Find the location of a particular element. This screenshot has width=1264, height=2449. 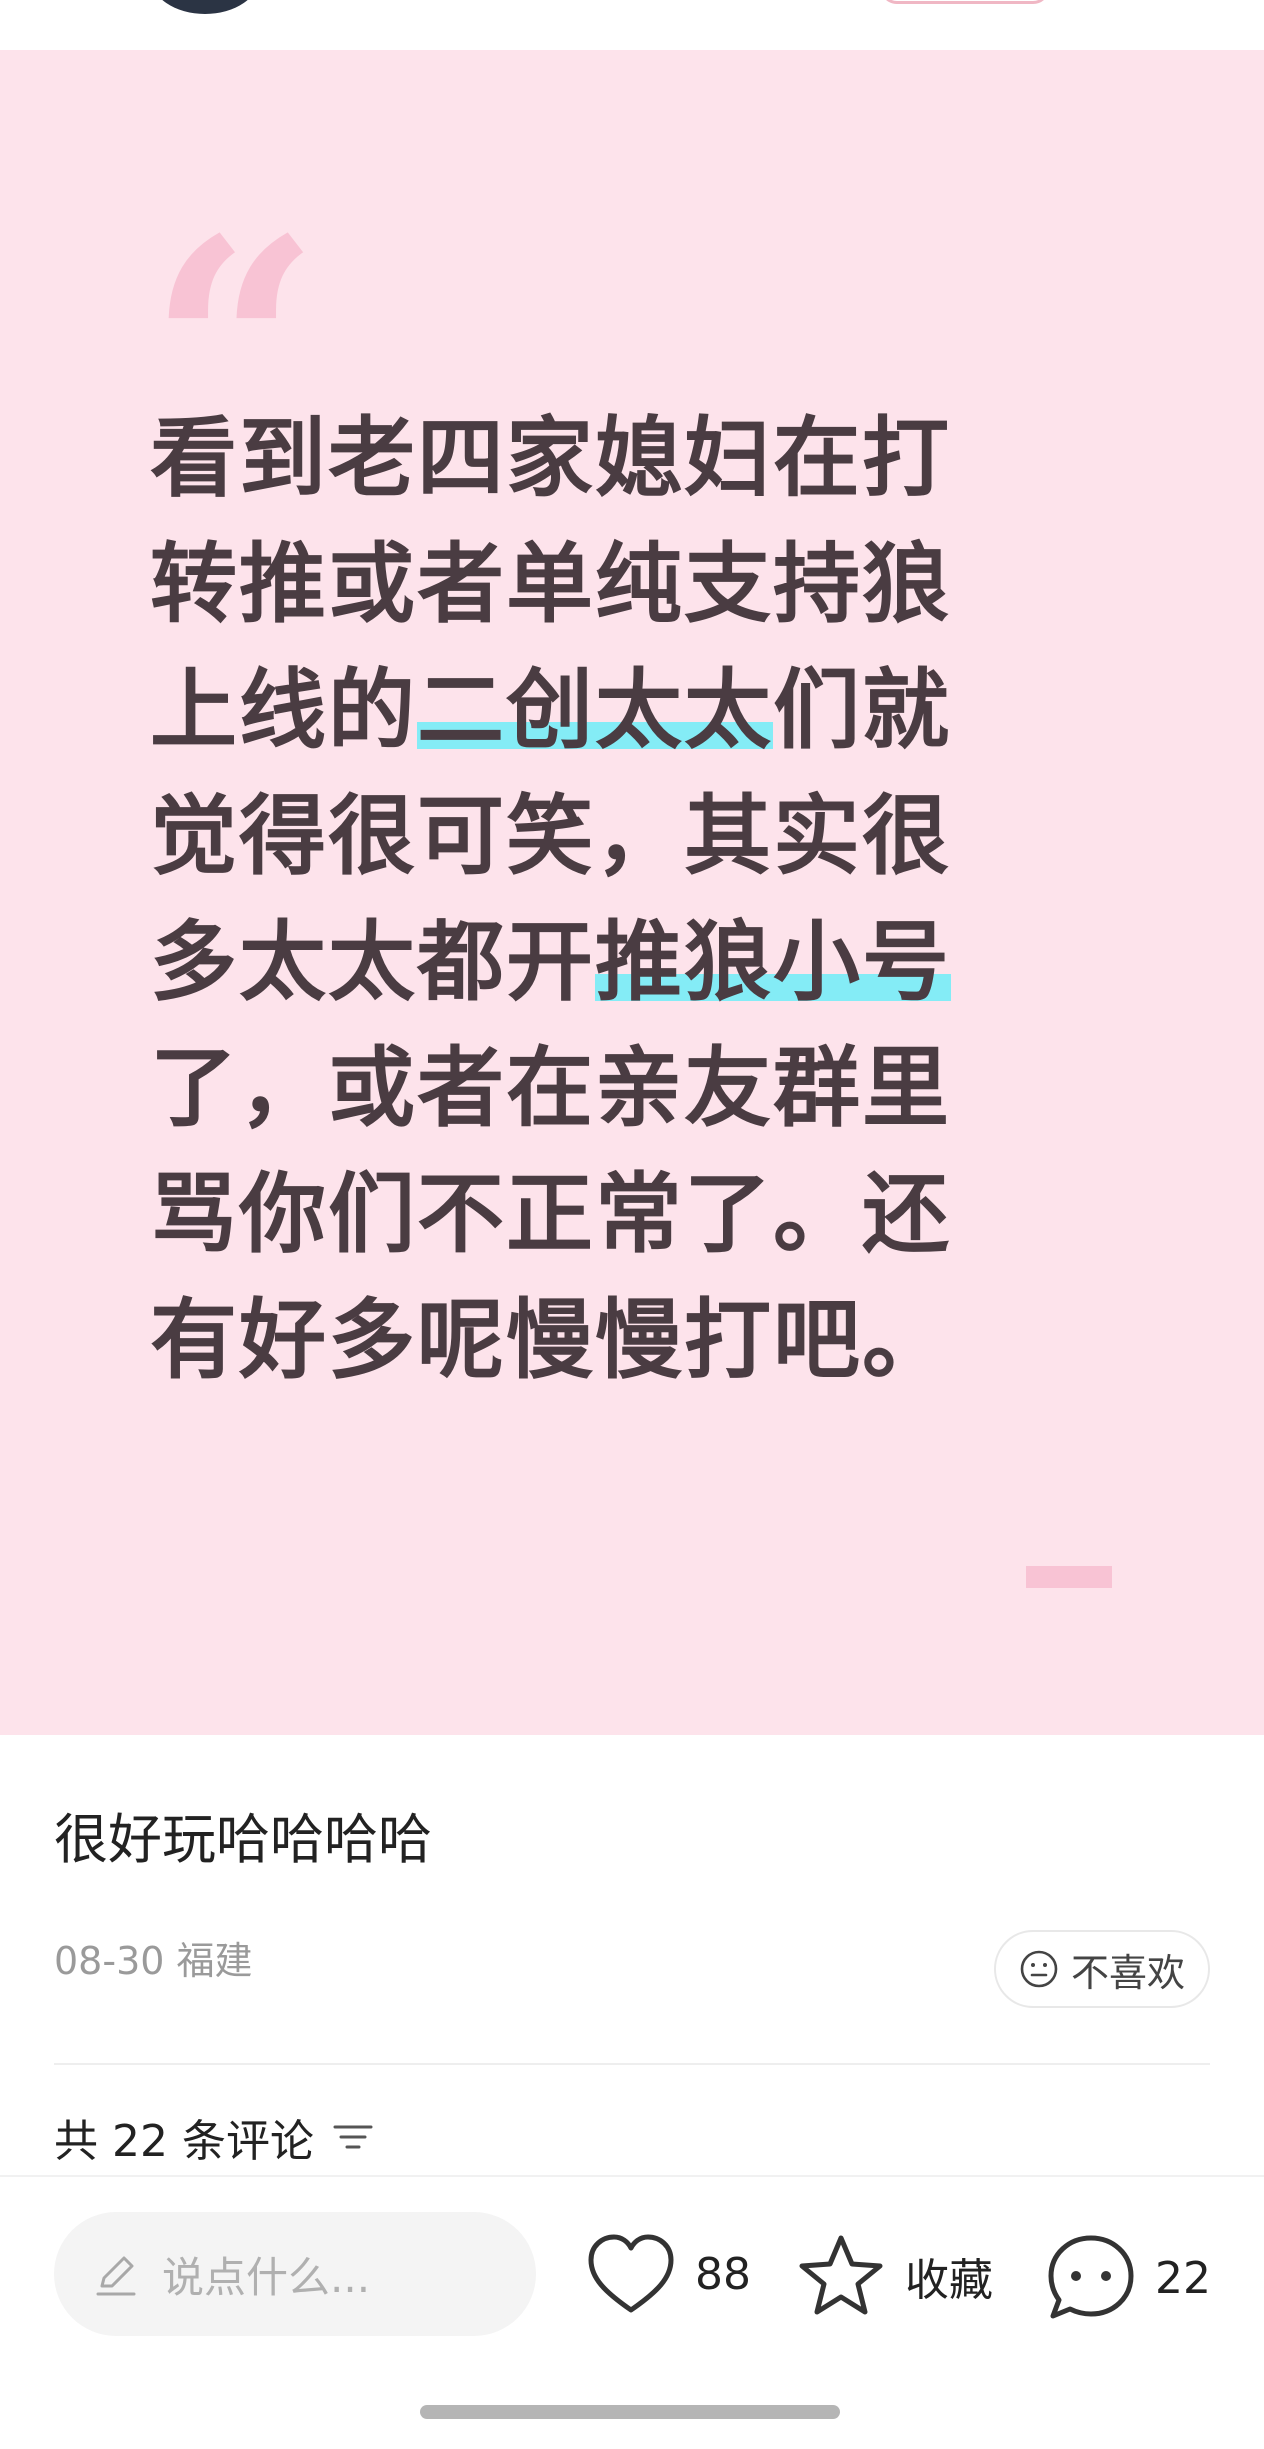

star-icon is located at coordinates (841, 2275).